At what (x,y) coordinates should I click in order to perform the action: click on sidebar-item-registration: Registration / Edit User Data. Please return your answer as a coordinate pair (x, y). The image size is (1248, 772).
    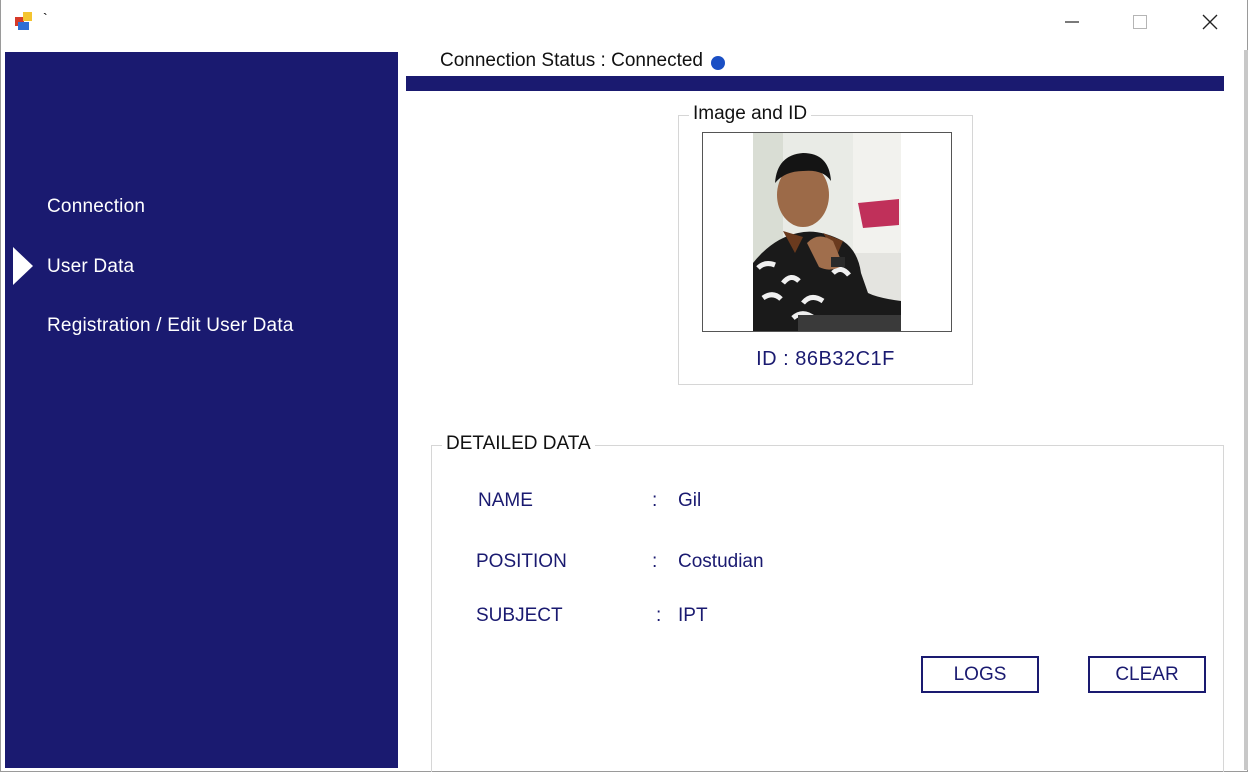
    Looking at the image, I should click on (170, 326).